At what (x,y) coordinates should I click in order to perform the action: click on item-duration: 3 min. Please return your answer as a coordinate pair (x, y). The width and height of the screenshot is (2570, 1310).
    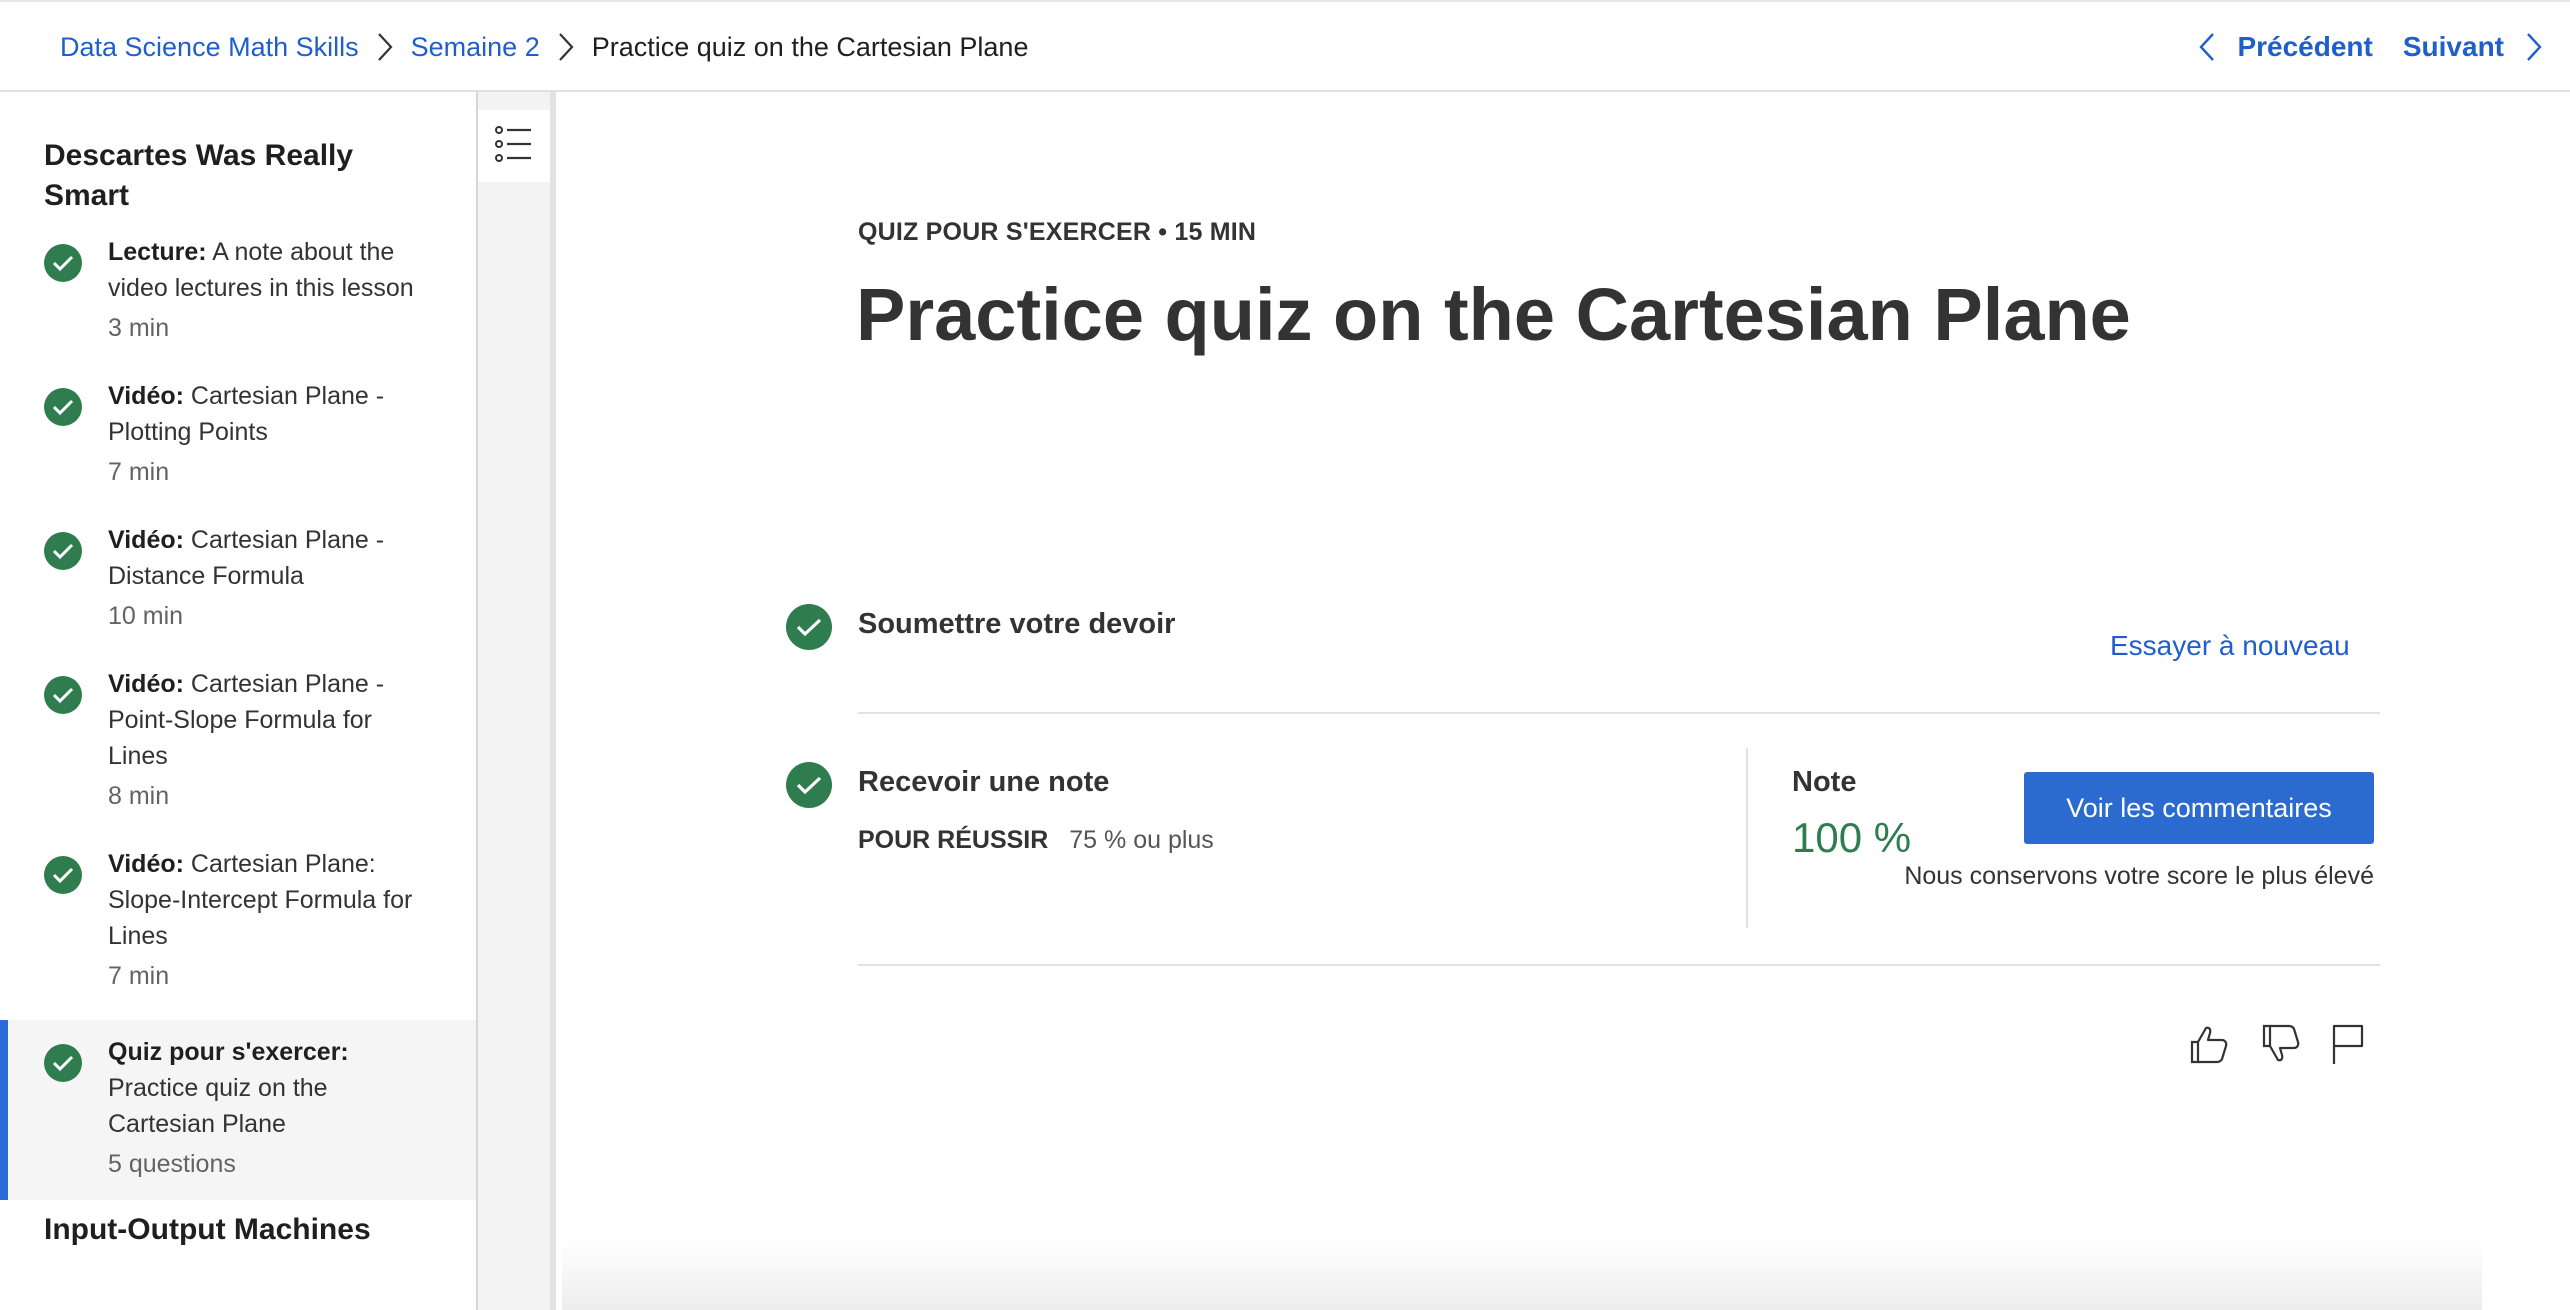
    Looking at the image, I should click on (139, 328).